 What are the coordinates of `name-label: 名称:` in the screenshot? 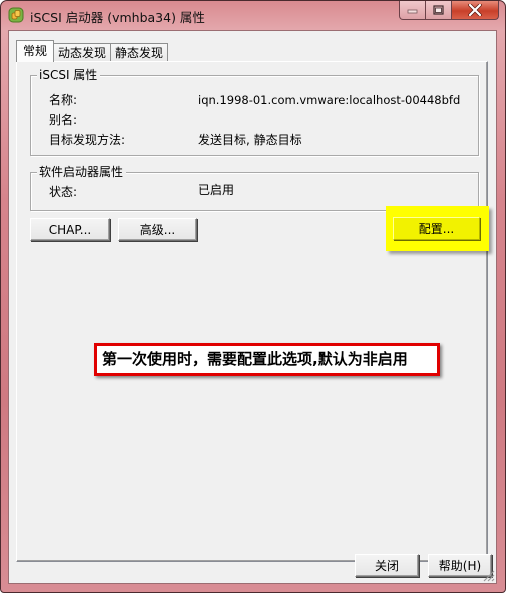 It's located at (63, 100).